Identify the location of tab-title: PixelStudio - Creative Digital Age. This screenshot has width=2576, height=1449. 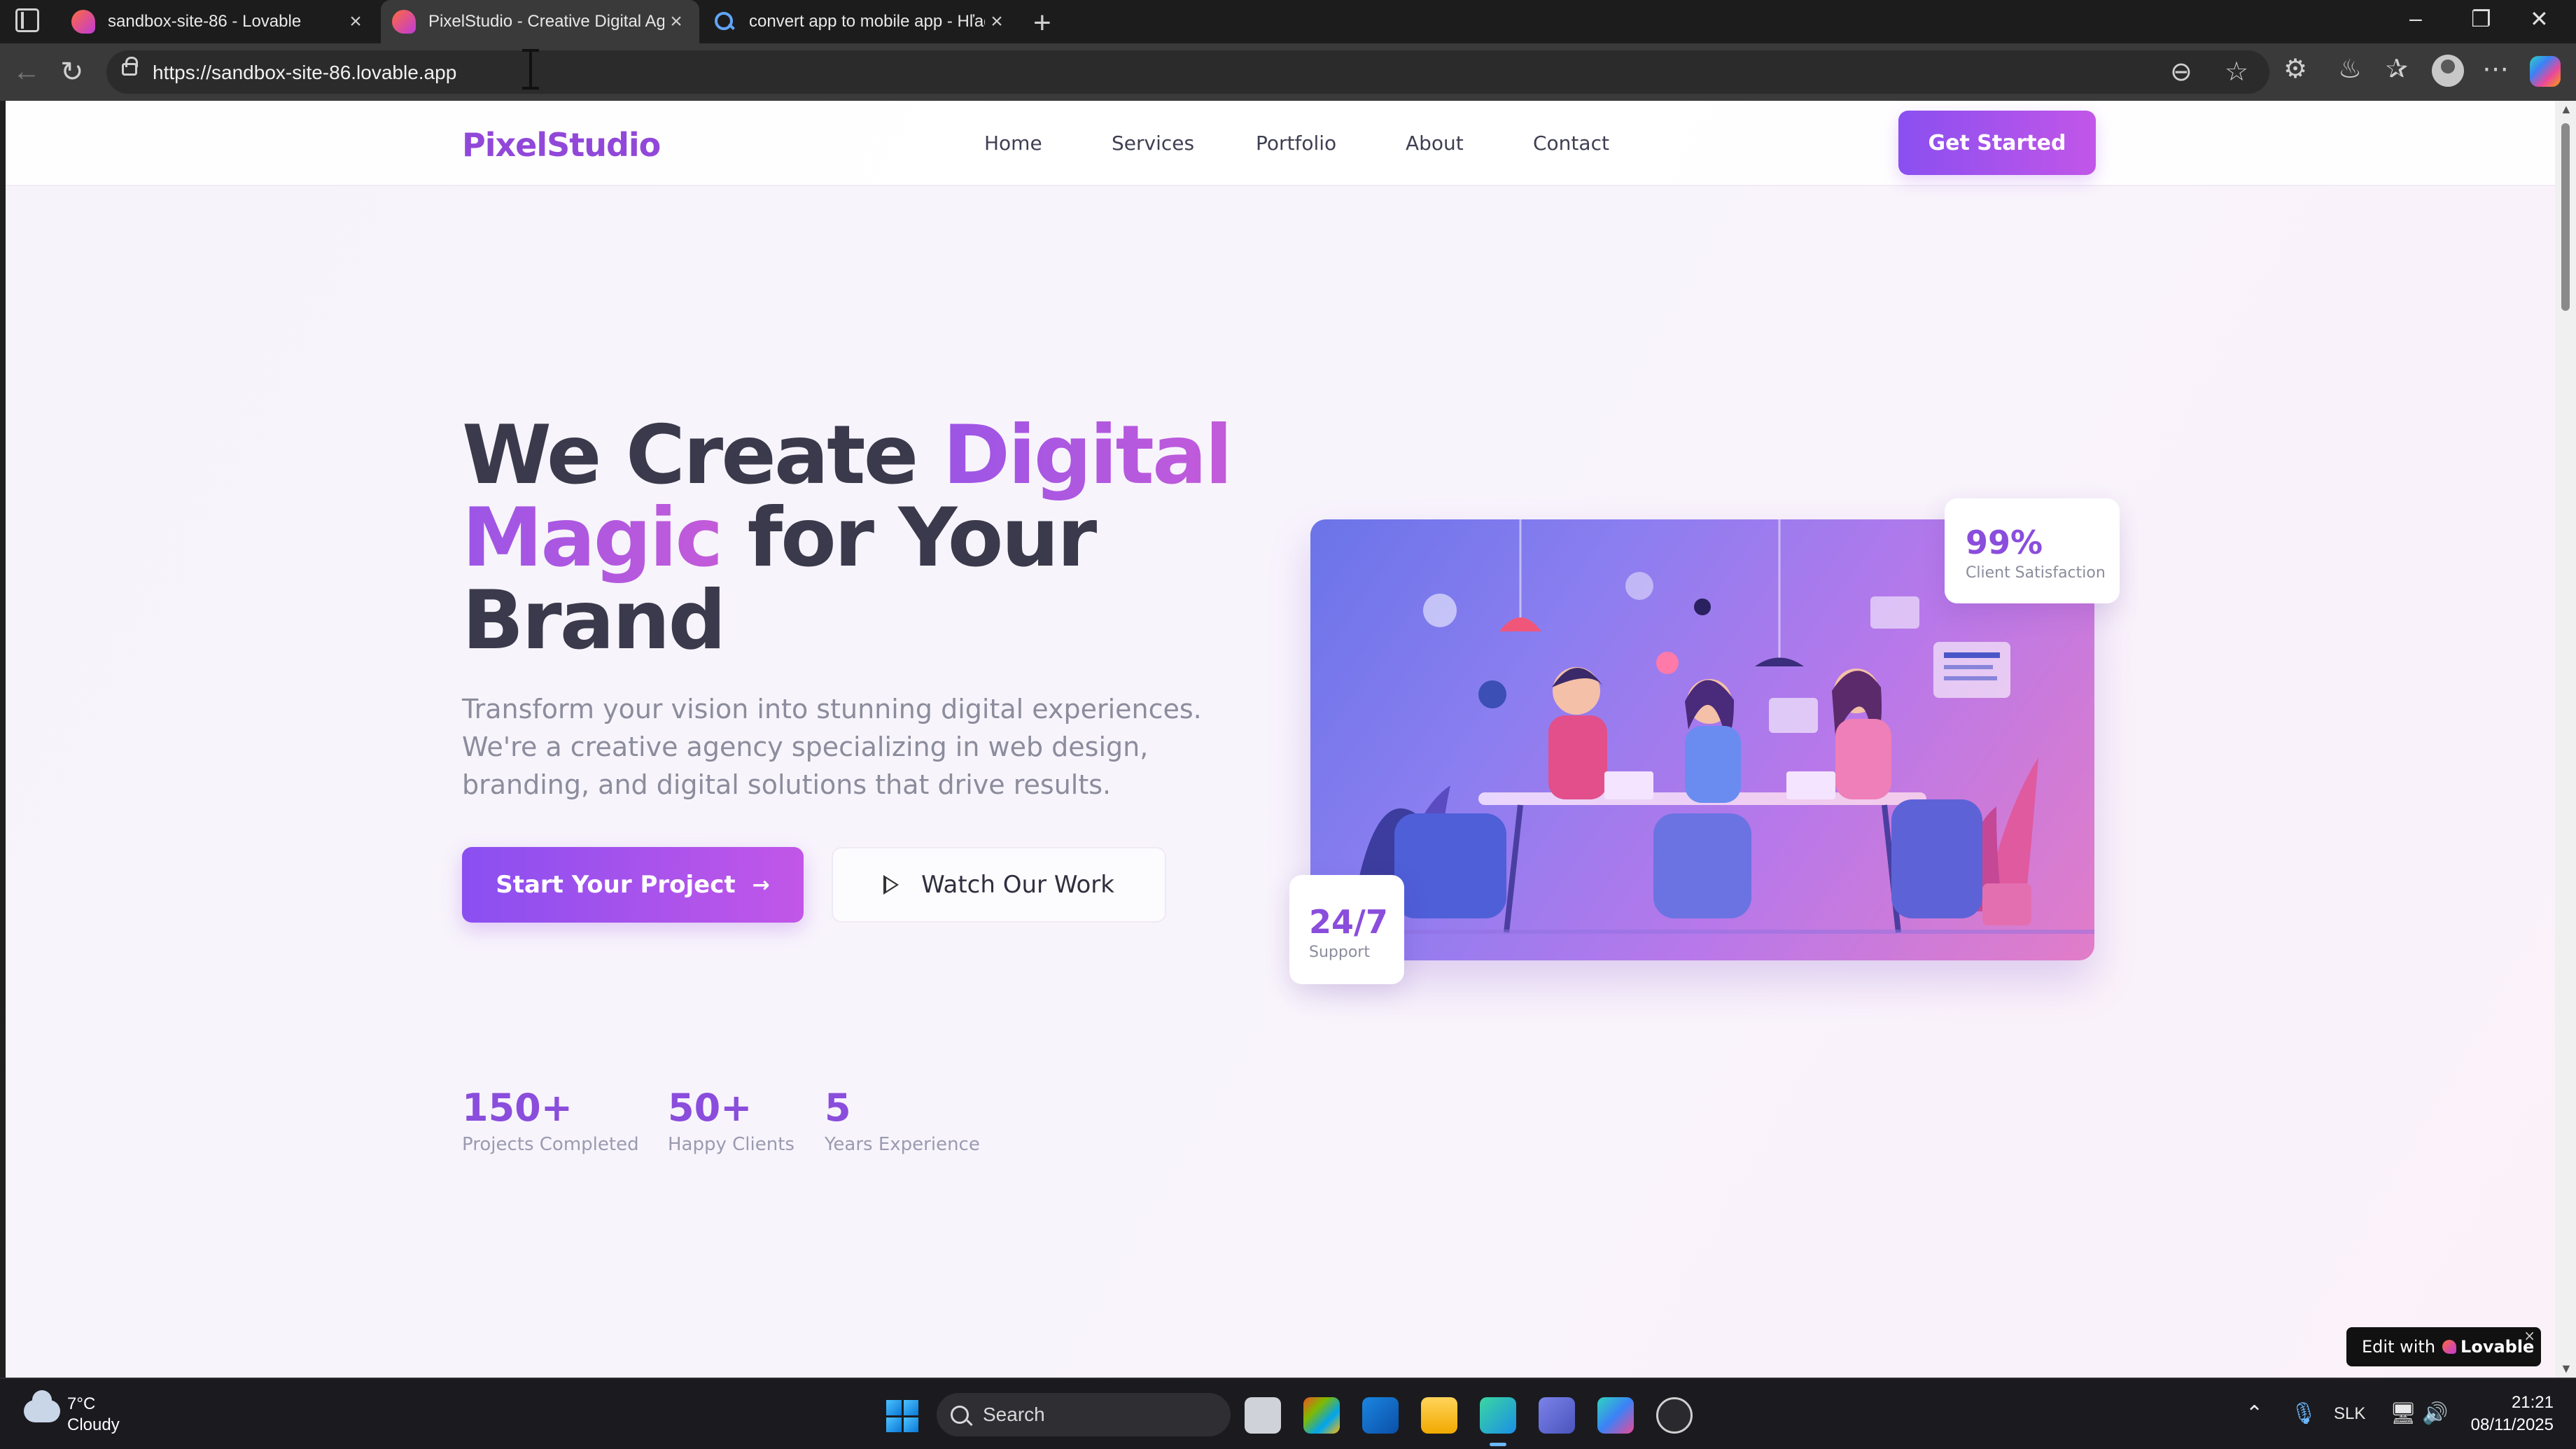
(546, 21).